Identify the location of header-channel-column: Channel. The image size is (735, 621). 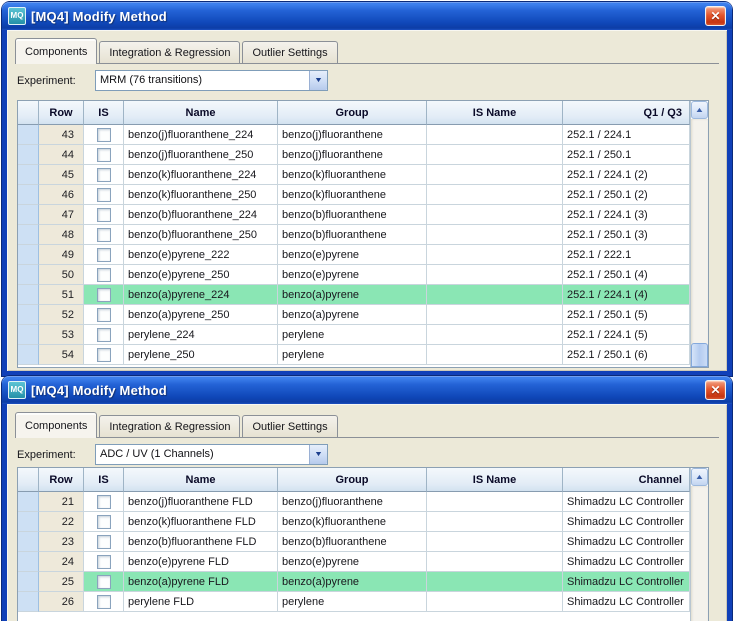
(626, 480).